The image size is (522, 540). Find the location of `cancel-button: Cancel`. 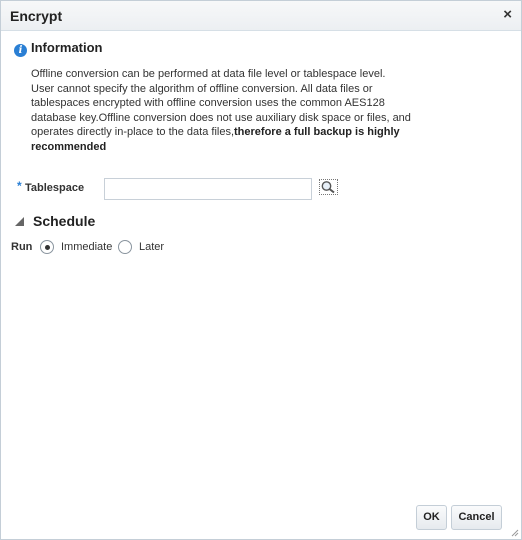

cancel-button: Cancel is located at coordinates (476, 517).